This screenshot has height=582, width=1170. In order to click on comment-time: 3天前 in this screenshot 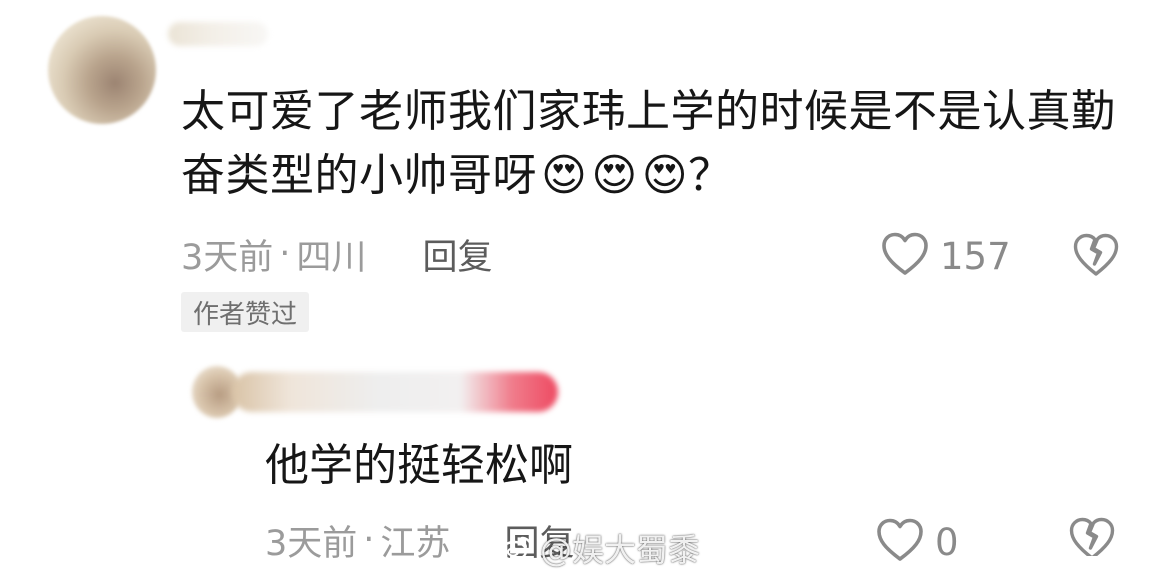, I will do `click(227, 257)`.